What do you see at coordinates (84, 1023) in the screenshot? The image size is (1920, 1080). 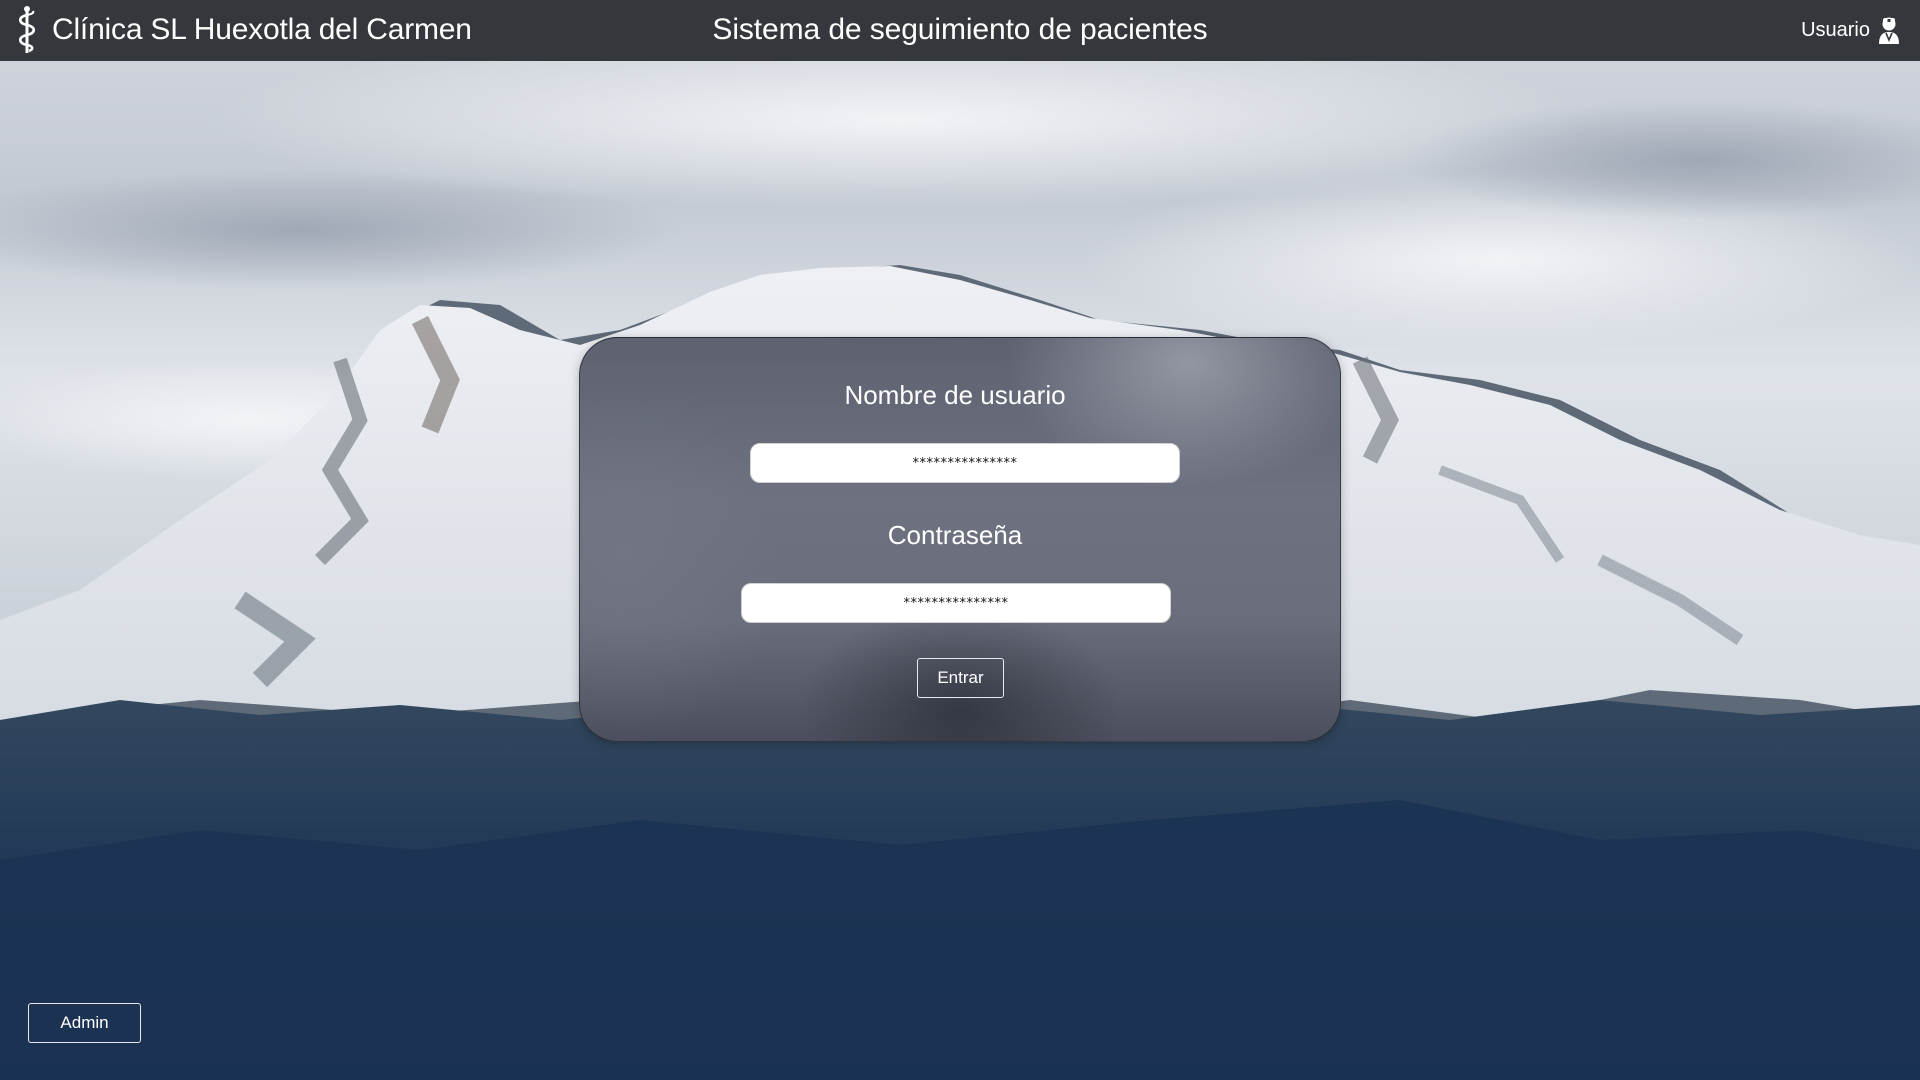 I see `admin-button: Admin` at bounding box center [84, 1023].